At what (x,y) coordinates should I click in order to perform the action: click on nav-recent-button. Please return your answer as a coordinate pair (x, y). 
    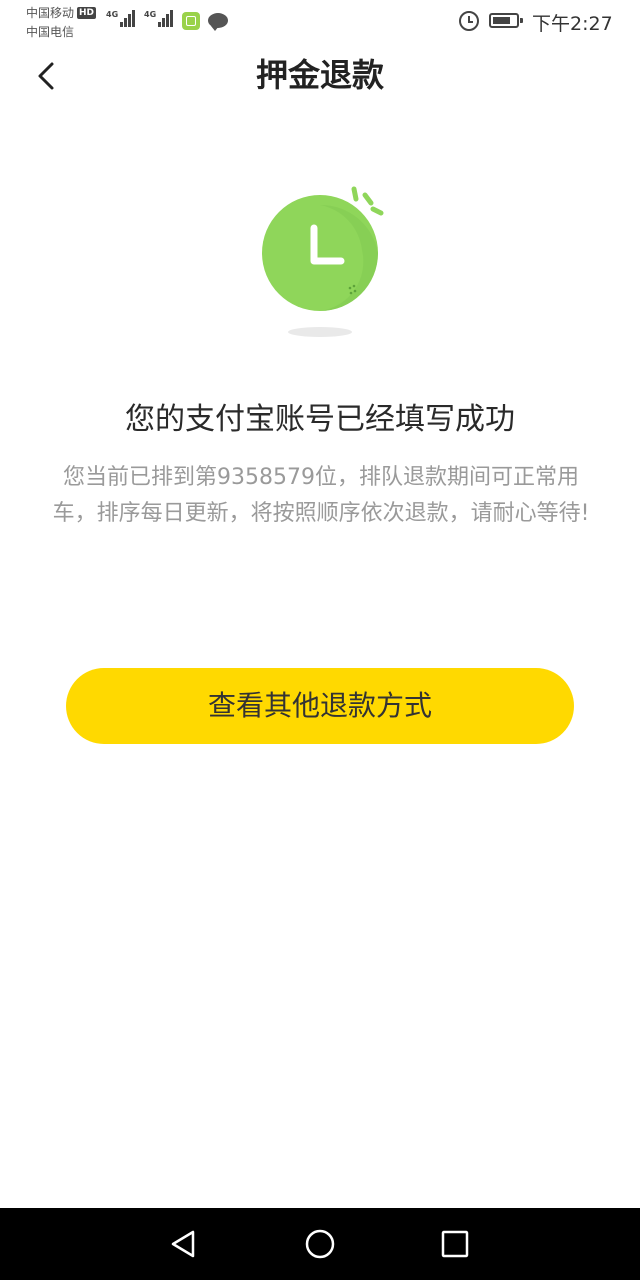
    Looking at the image, I should click on (455, 1244).